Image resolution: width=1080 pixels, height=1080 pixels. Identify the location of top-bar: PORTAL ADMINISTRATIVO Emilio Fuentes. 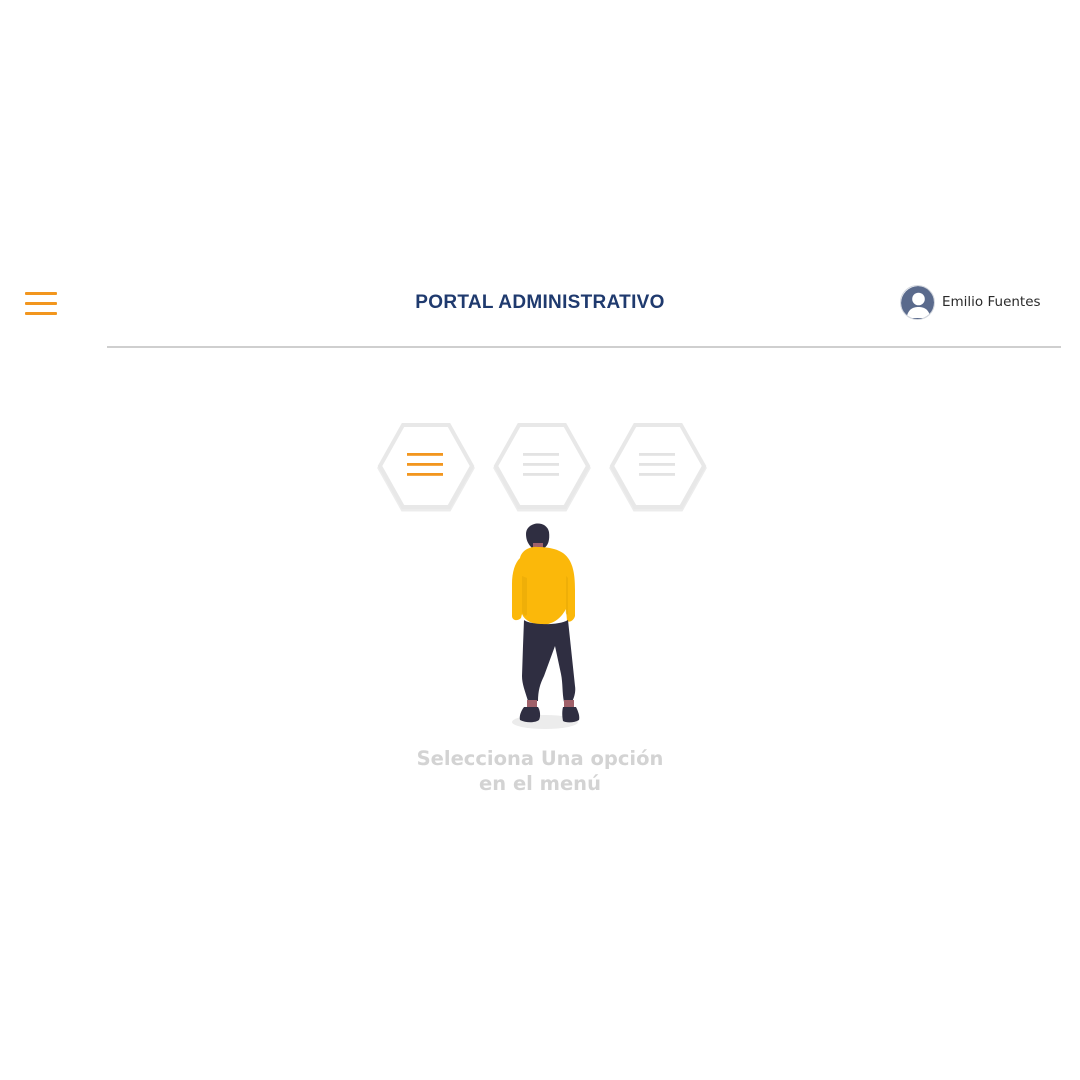
(540, 309).